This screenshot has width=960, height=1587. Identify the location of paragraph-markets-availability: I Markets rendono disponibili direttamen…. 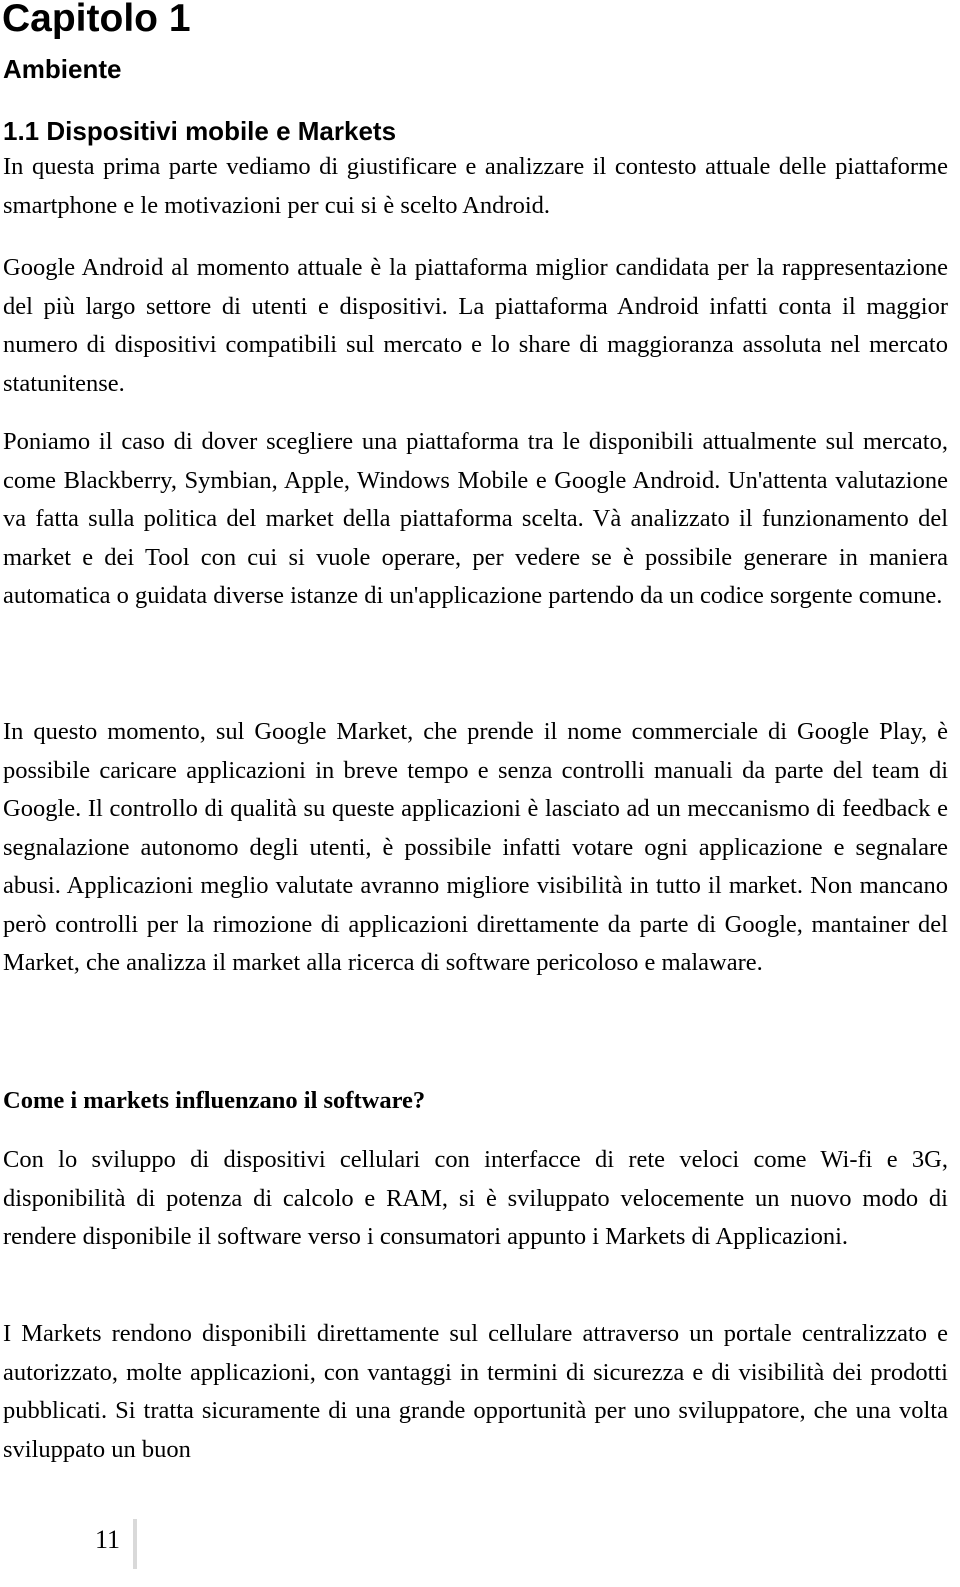
(475, 1391).